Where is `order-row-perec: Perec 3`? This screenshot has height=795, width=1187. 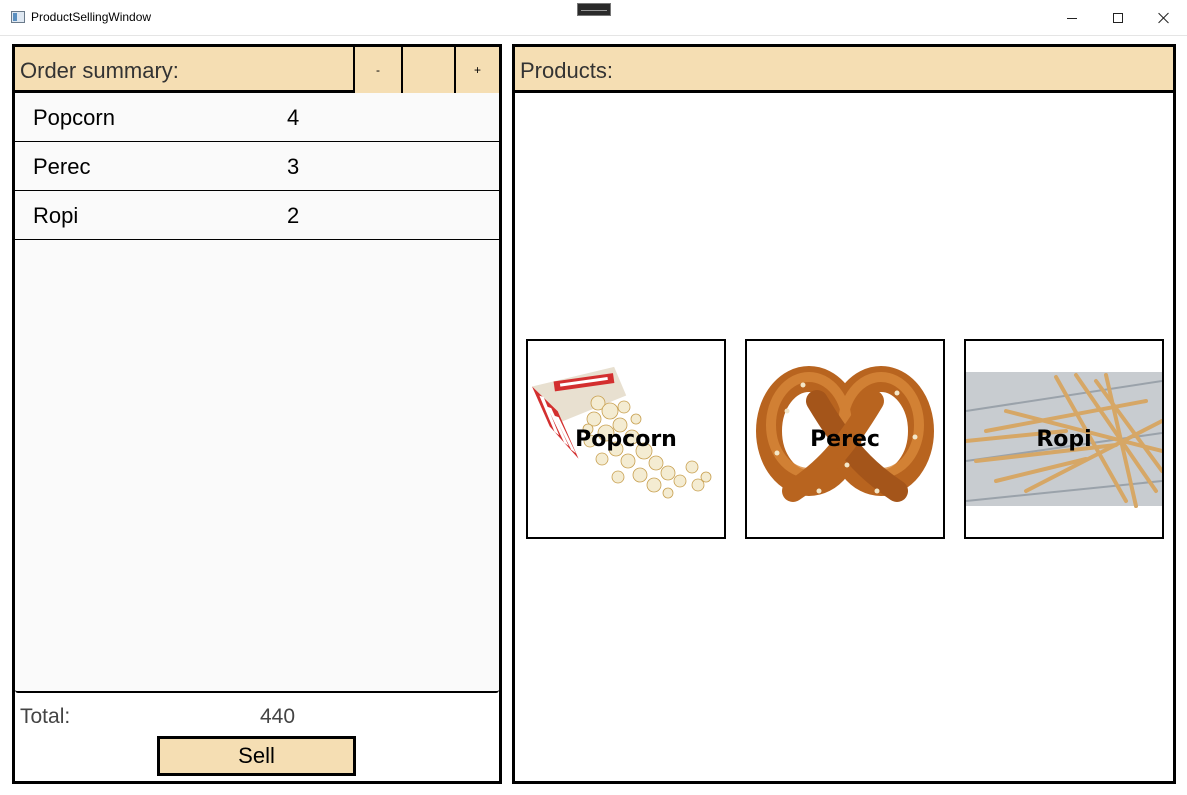
order-row-perec: Perec 3 is located at coordinates (257, 166).